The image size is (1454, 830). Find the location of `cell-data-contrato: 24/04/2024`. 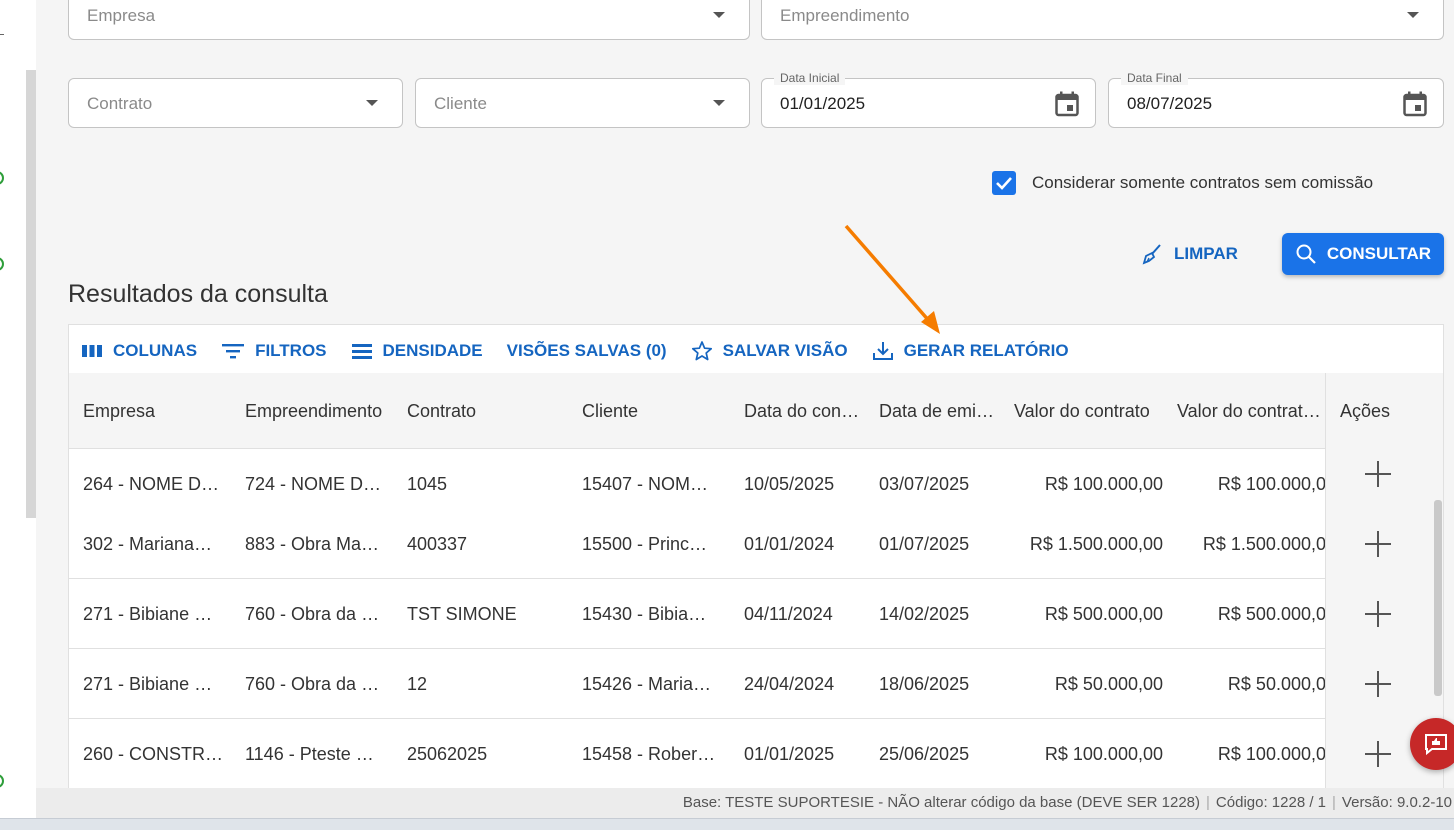

cell-data-contrato: 24/04/2024 is located at coordinates (789, 684).